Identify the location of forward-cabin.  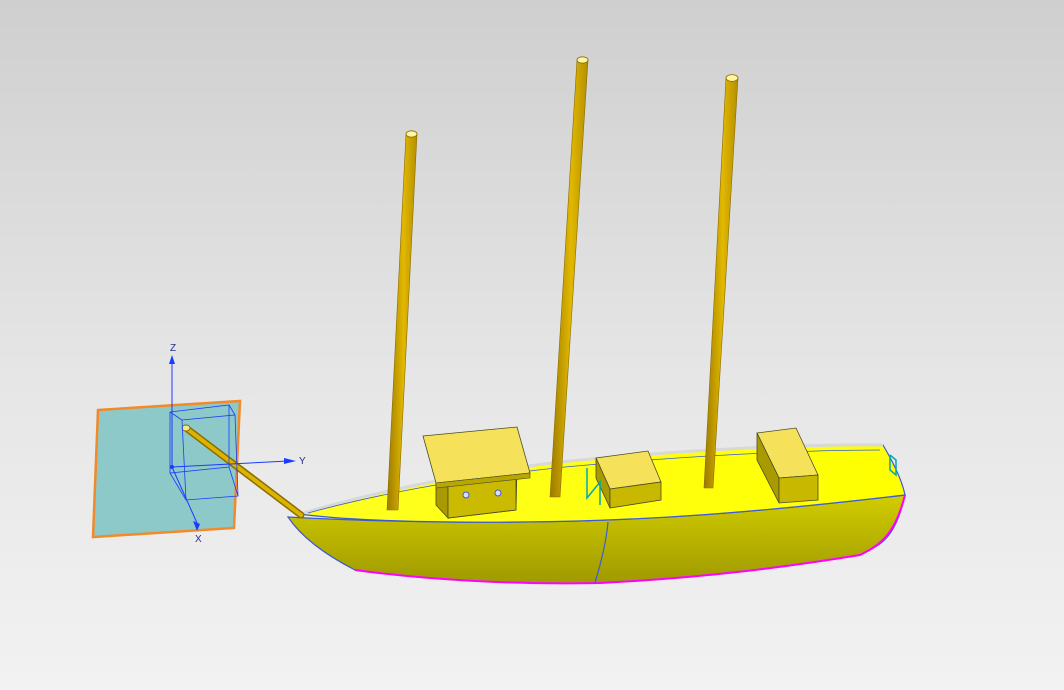
(476, 473).